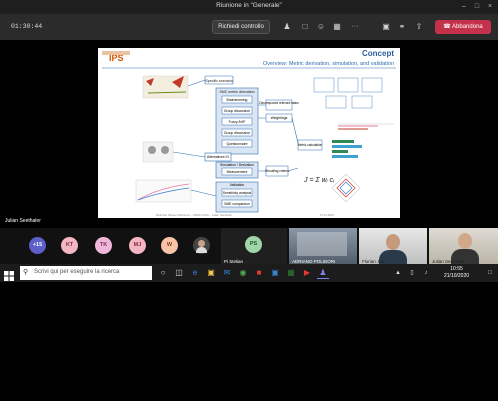 The width and height of the screenshot is (498, 401). What do you see at coordinates (291, 273) in the screenshot?
I see `excel-icon: ▦` at bounding box center [291, 273].